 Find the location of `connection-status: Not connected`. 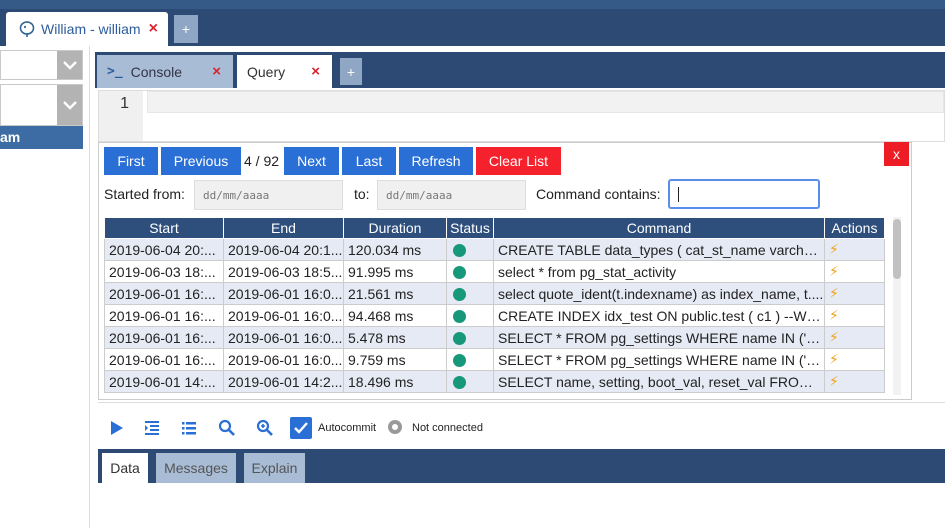

connection-status: Not connected is located at coordinates (447, 428).